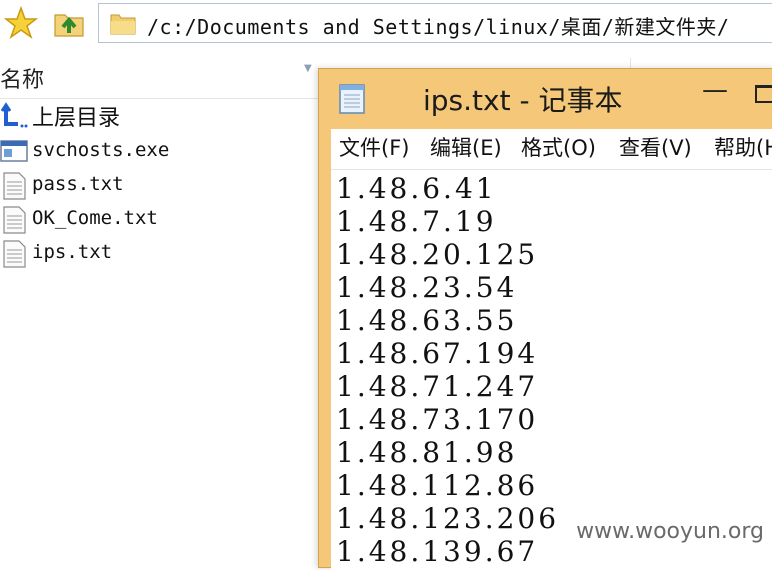  What do you see at coordinates (123, 25) in the screenshot?
I see `folder-icon` at bounding box center [123, 25].